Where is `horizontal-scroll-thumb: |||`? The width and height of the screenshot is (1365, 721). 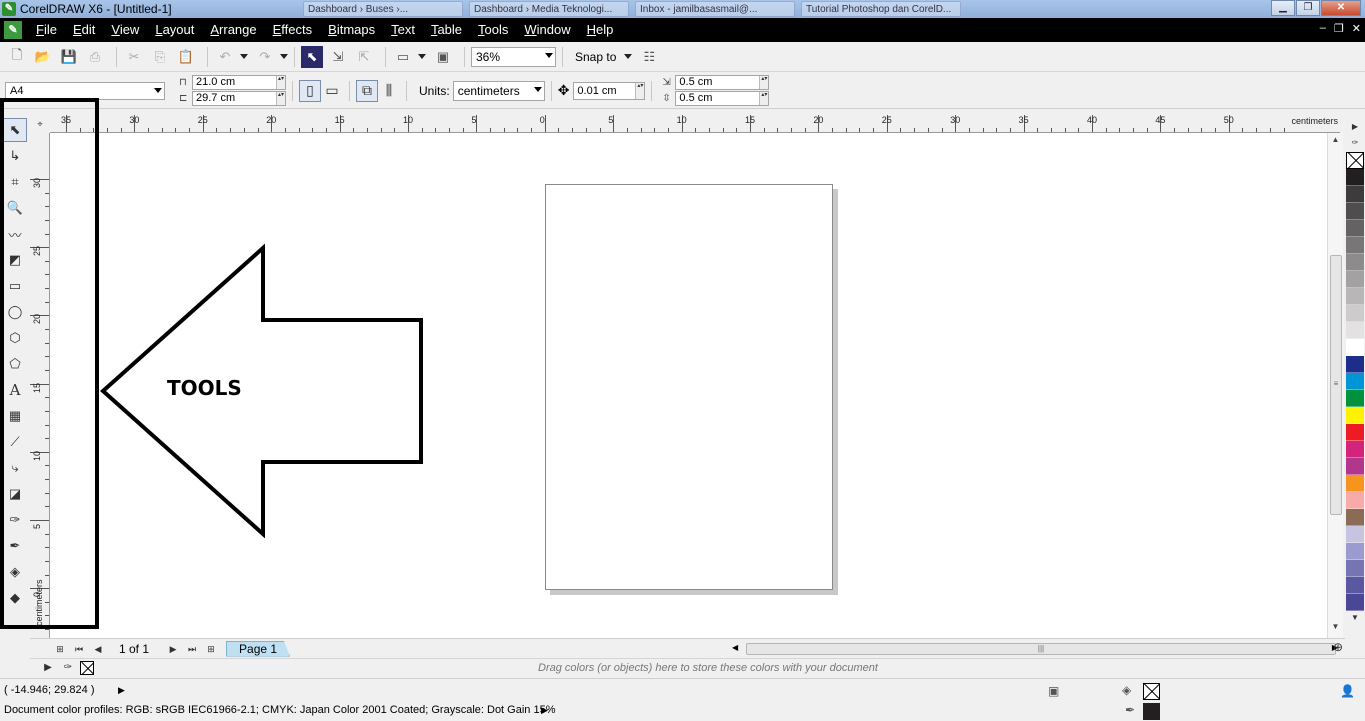 horizontal-scroll-thumb: ||| is located at coordinates (1041, 649).